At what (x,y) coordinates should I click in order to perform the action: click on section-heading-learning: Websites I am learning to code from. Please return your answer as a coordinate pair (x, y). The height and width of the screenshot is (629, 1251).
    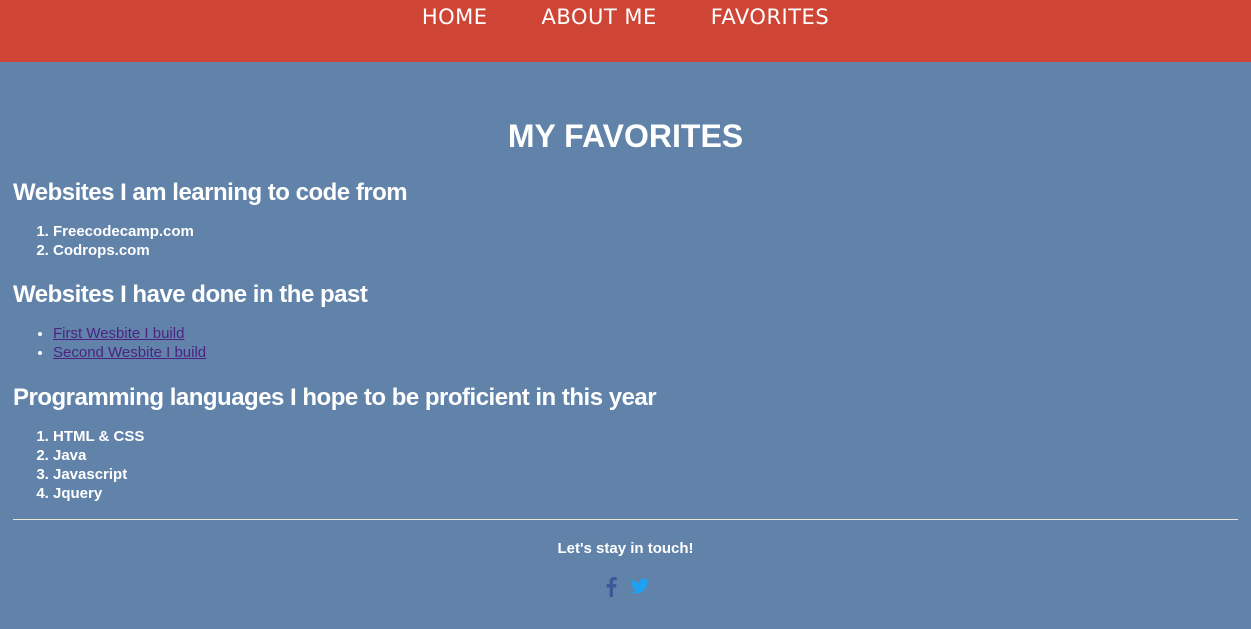
    Looking at the image, I should click on (210, 192).